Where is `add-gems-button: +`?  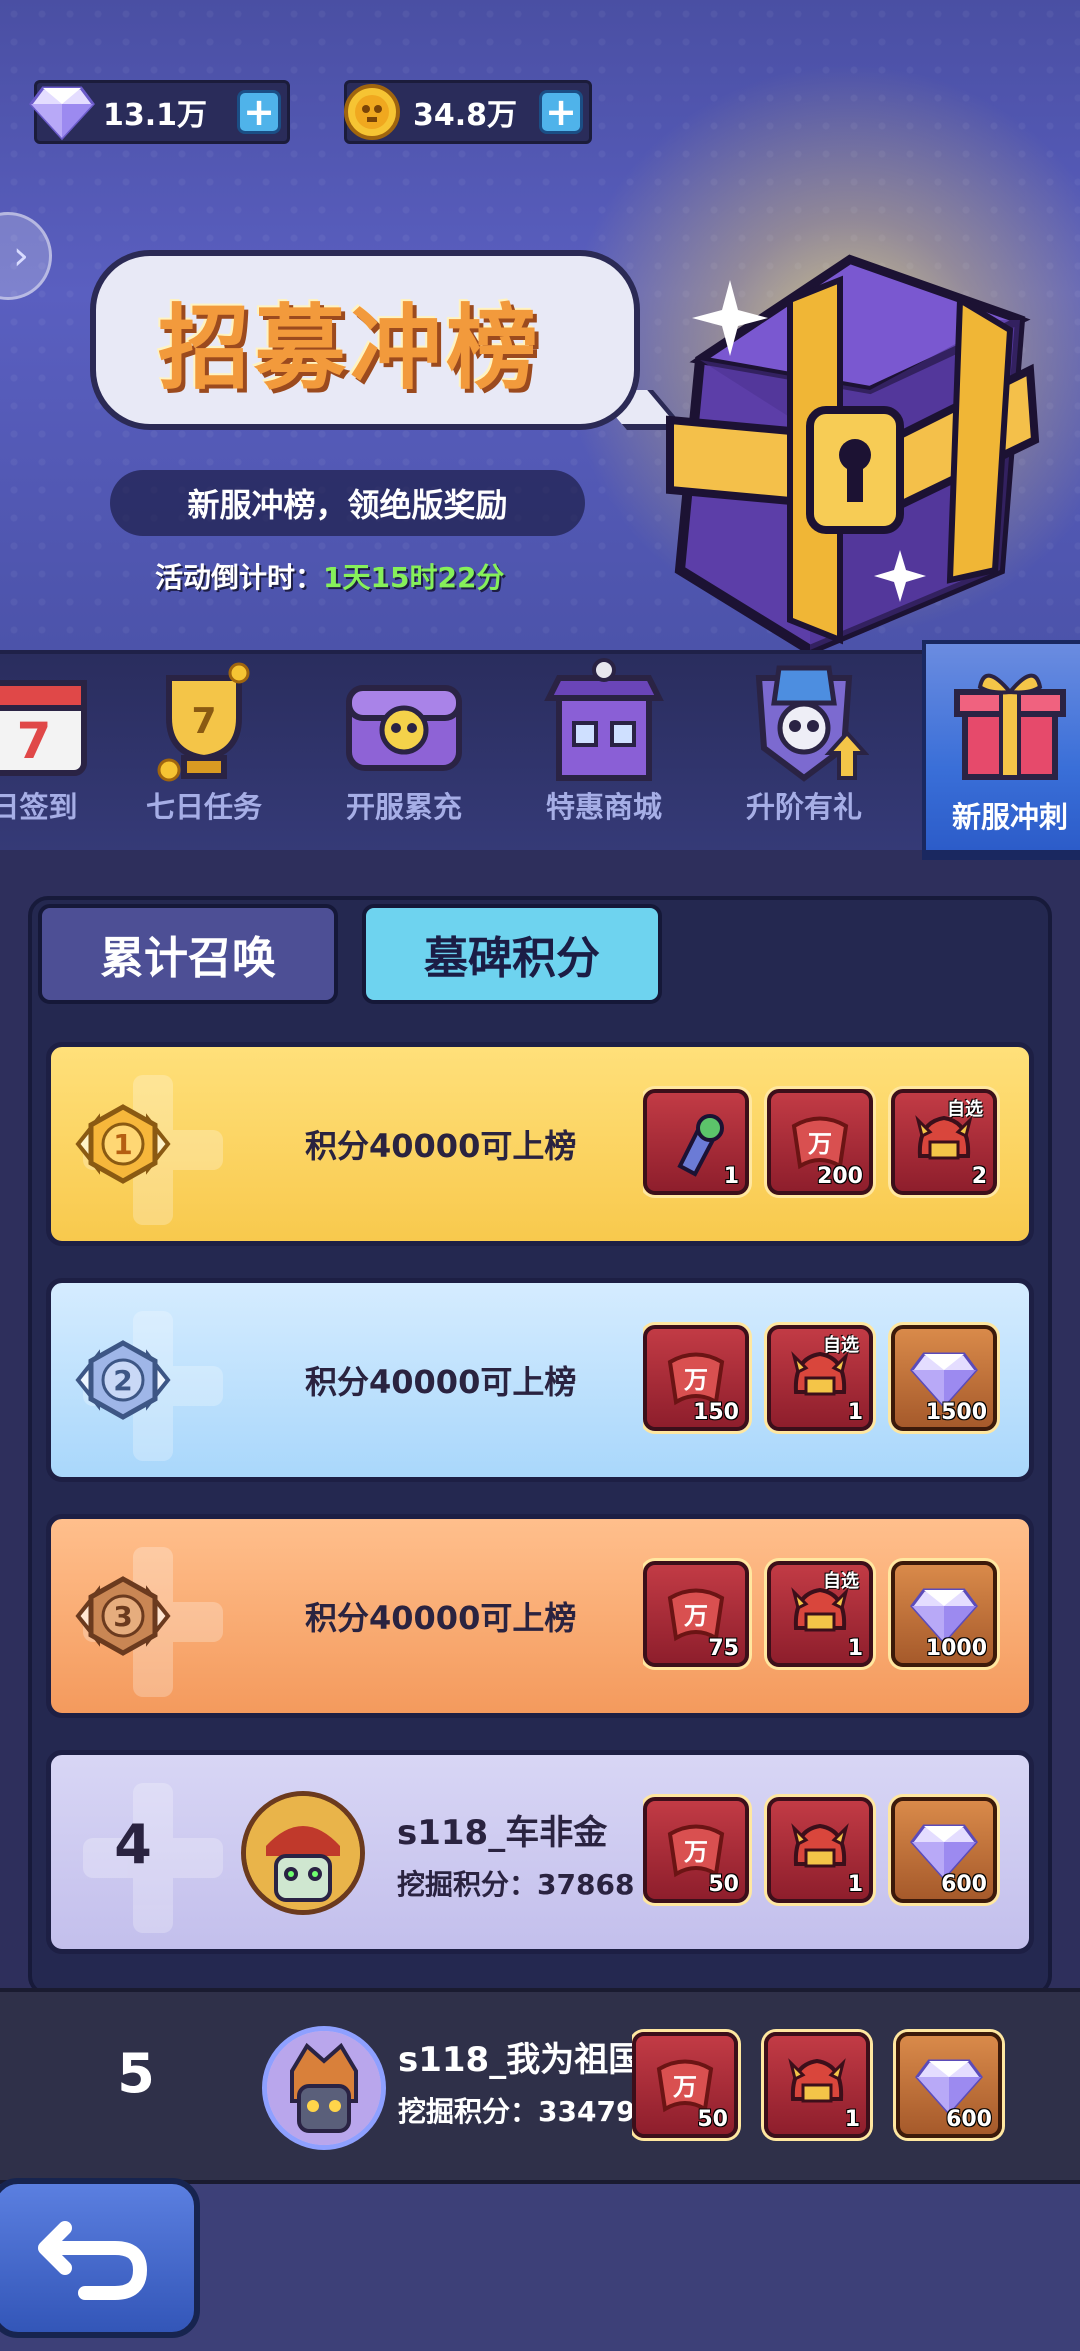
add-gems-button: + is located at coordinates (259, 112).